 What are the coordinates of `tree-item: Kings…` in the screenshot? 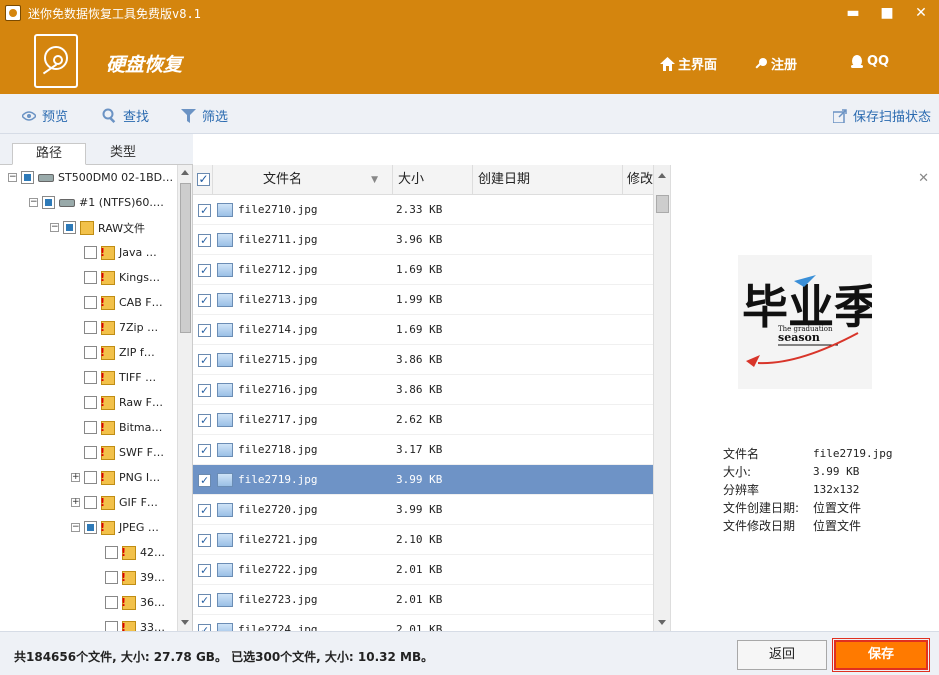 It's located at (115, 277).